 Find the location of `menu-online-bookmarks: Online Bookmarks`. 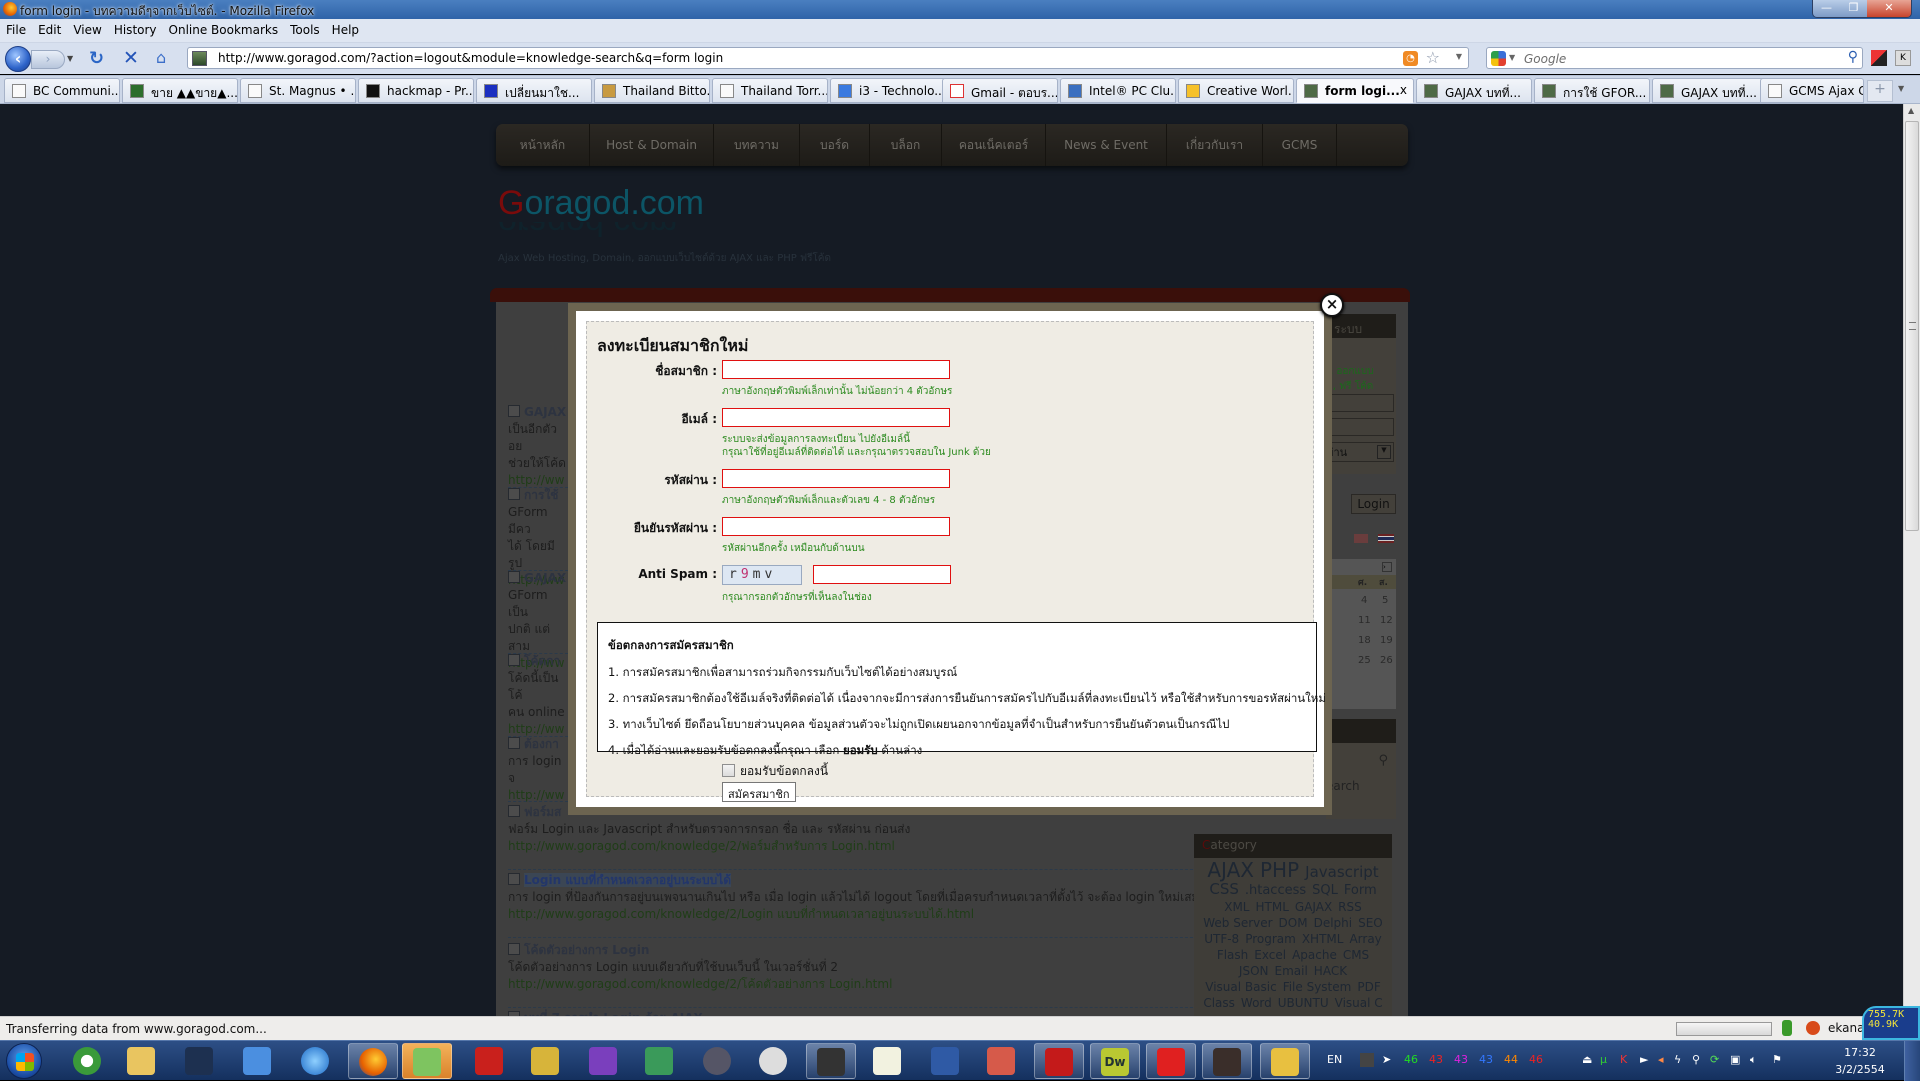

menu-online-bookmarks: Online Bookmarks is located at coordinates (224, 28).